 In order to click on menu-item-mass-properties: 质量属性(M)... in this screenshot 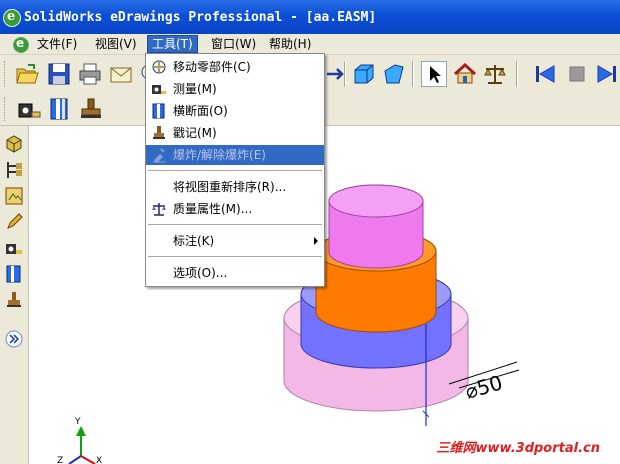, I will do `click(235, 209)`.